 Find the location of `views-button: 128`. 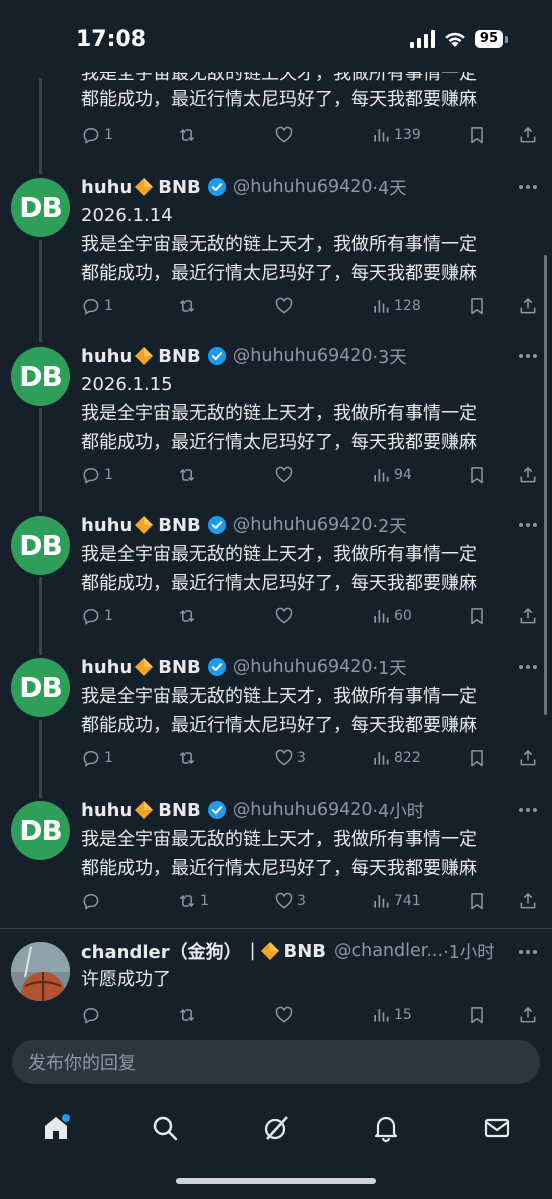

views-button: 128 is located at coordinates (396, 306).